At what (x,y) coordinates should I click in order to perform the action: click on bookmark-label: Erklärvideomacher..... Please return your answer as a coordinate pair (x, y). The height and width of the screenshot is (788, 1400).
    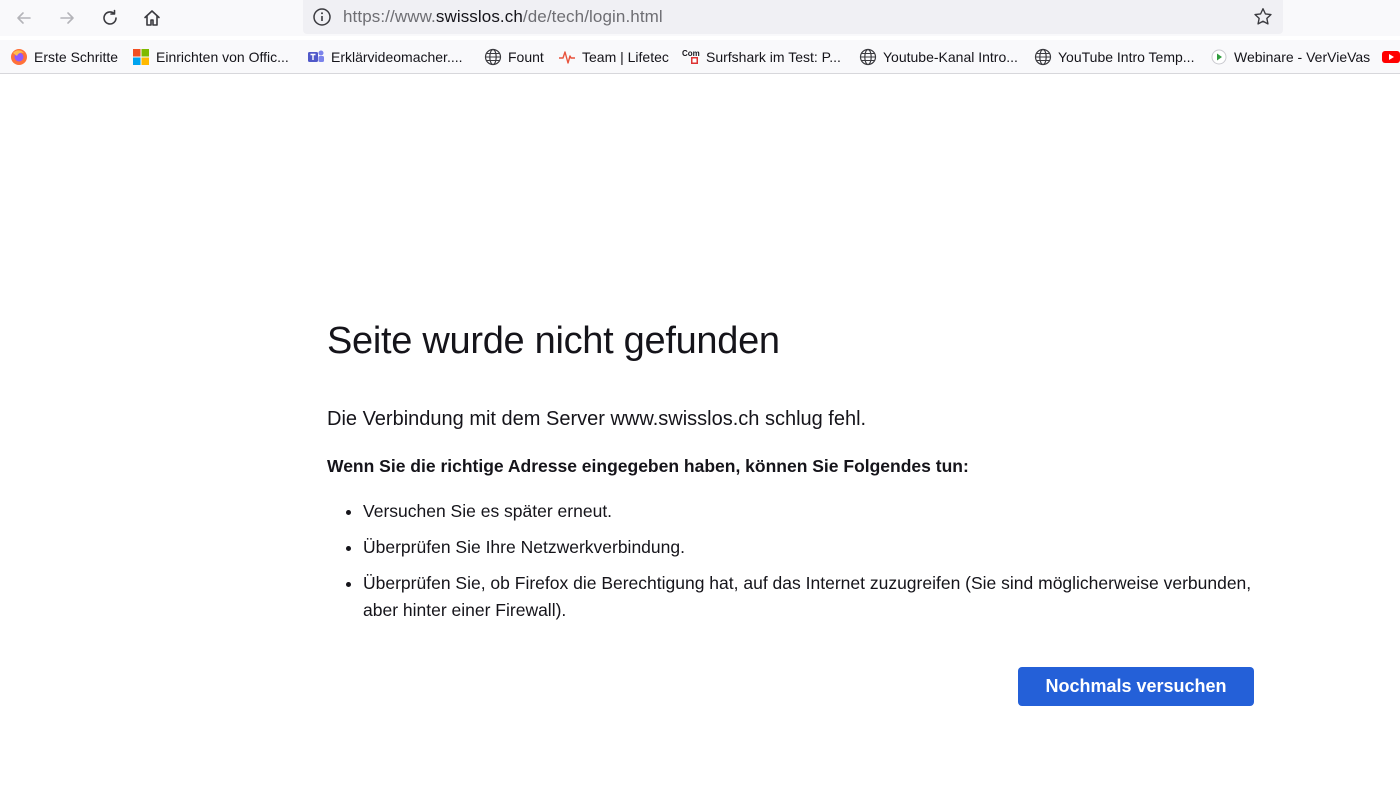
    Looking at the image, I should click on (397, 57).